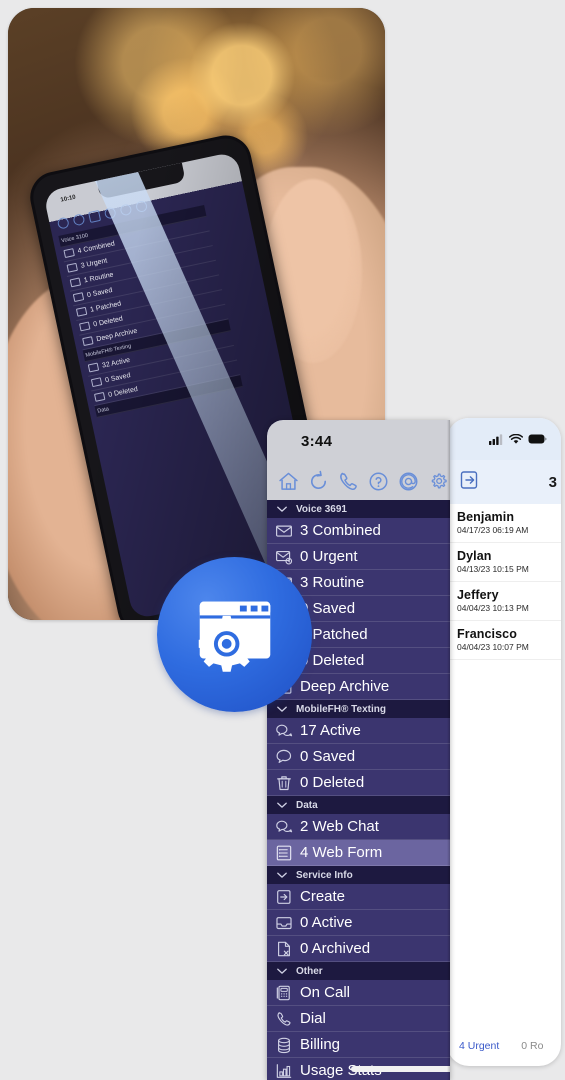 This screenshot has width=565, height=1080. I want to click on app-toolbar, so click(358, 481).